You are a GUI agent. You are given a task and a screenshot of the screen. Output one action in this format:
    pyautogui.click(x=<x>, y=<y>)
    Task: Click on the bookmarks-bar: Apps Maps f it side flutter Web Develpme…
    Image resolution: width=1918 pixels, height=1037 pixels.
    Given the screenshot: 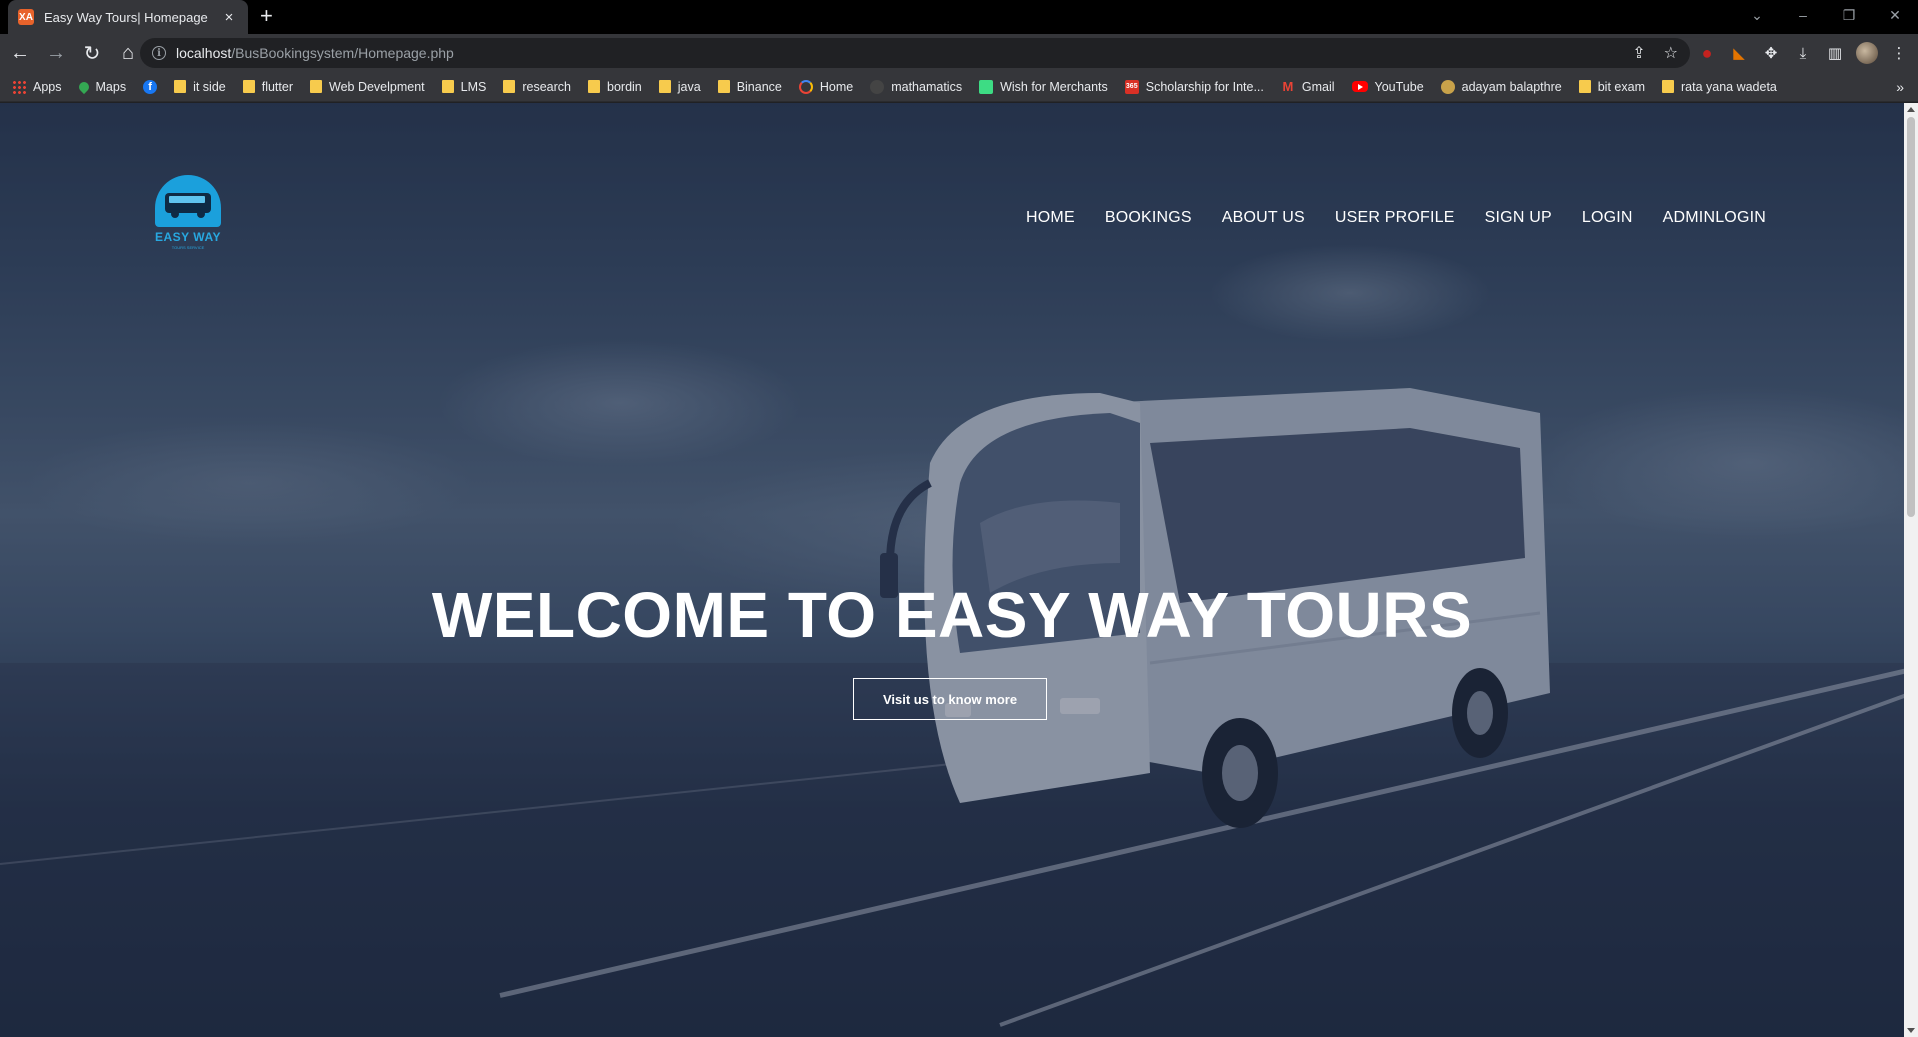 What is the action you would take?
    pyautogui.click(x=959, y=87)
    